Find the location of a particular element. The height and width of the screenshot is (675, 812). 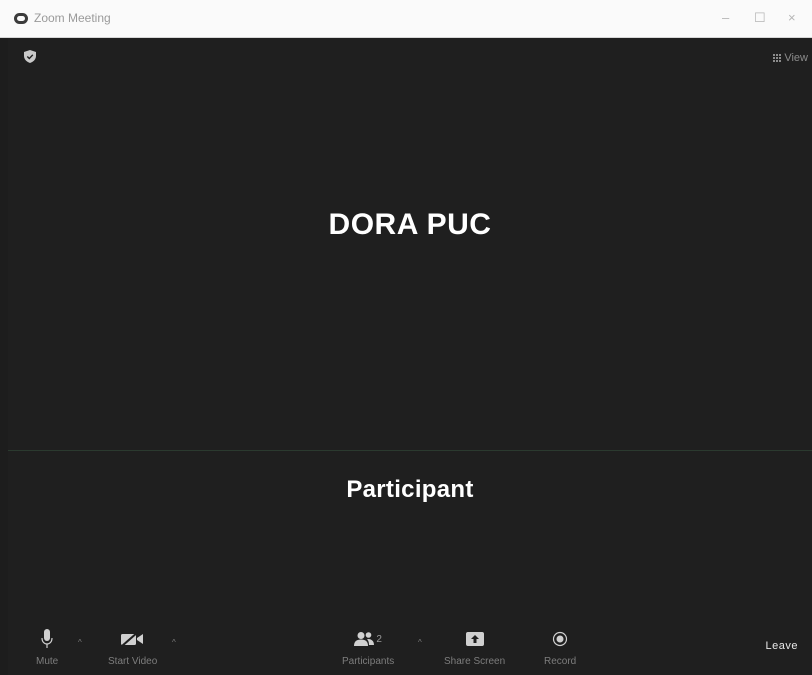

title-bar: Zoom Meeting – ☐ × is located at coordinates (406, 19).